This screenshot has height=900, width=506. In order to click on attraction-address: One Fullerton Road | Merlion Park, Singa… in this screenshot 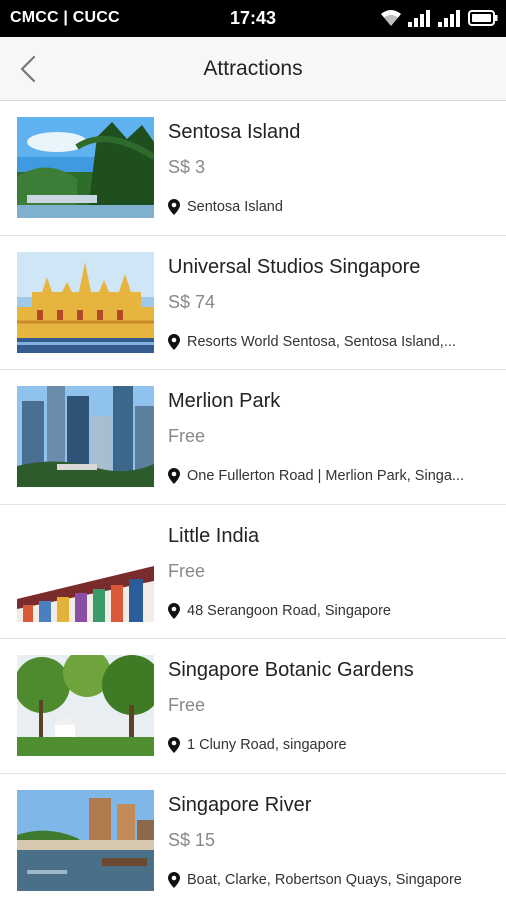, I will do `click(325, 476)`.